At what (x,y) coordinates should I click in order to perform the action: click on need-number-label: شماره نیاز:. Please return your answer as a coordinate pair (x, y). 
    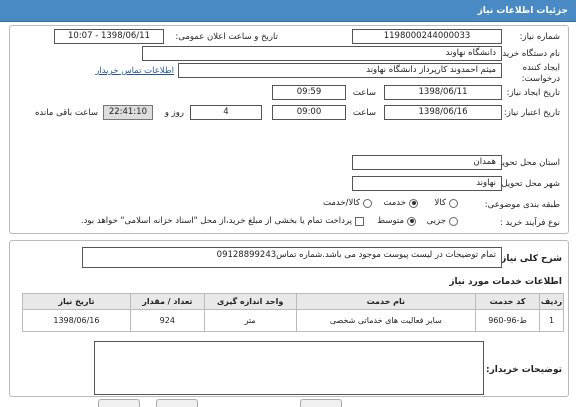
    Looking at the image, I should click on (539, 37).